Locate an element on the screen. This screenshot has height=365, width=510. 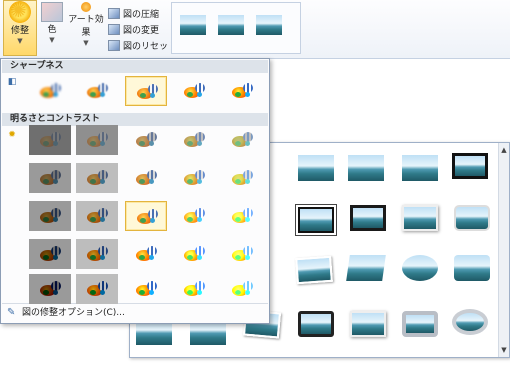
compress-picture-button: 図の圧縮 is located at coordinates (133, 13).